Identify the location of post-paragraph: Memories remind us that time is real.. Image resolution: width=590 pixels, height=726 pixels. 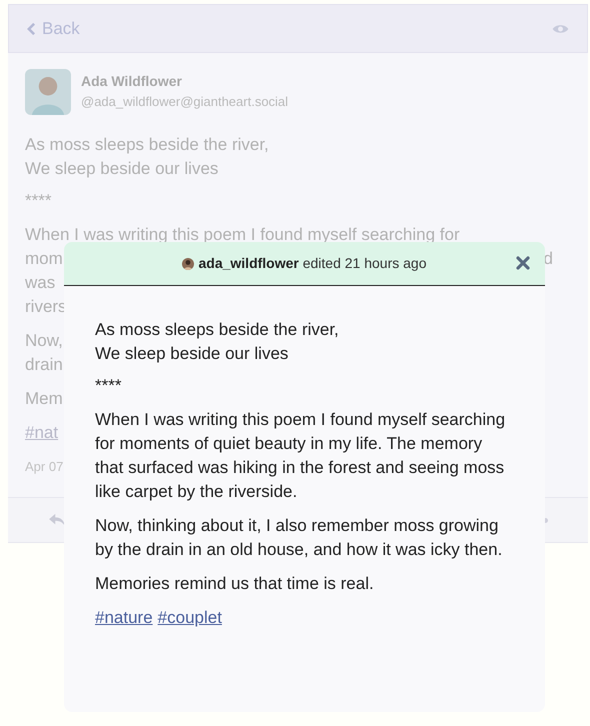
(235, 584).